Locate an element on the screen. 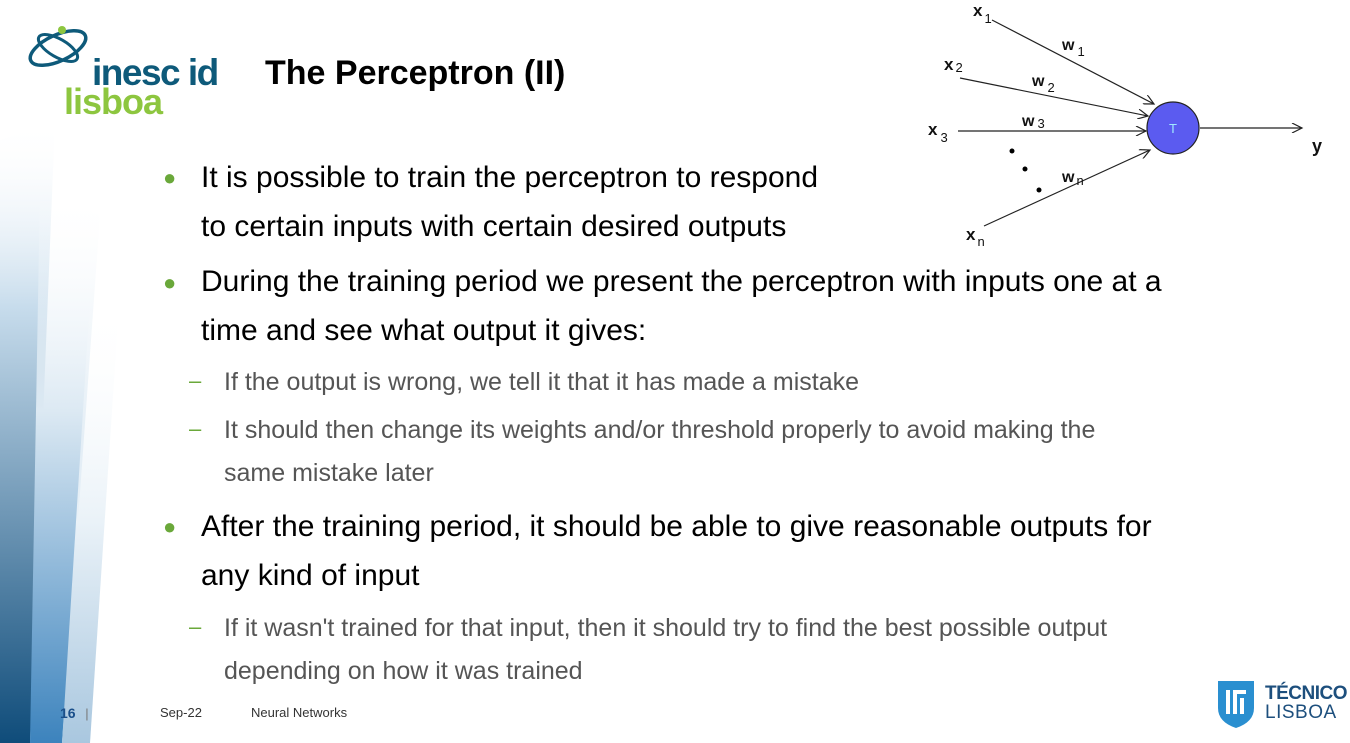 The width and height of the screenshot is (1350, 743). footer-topic: Neural Networks is located at coordinates (299, 712).